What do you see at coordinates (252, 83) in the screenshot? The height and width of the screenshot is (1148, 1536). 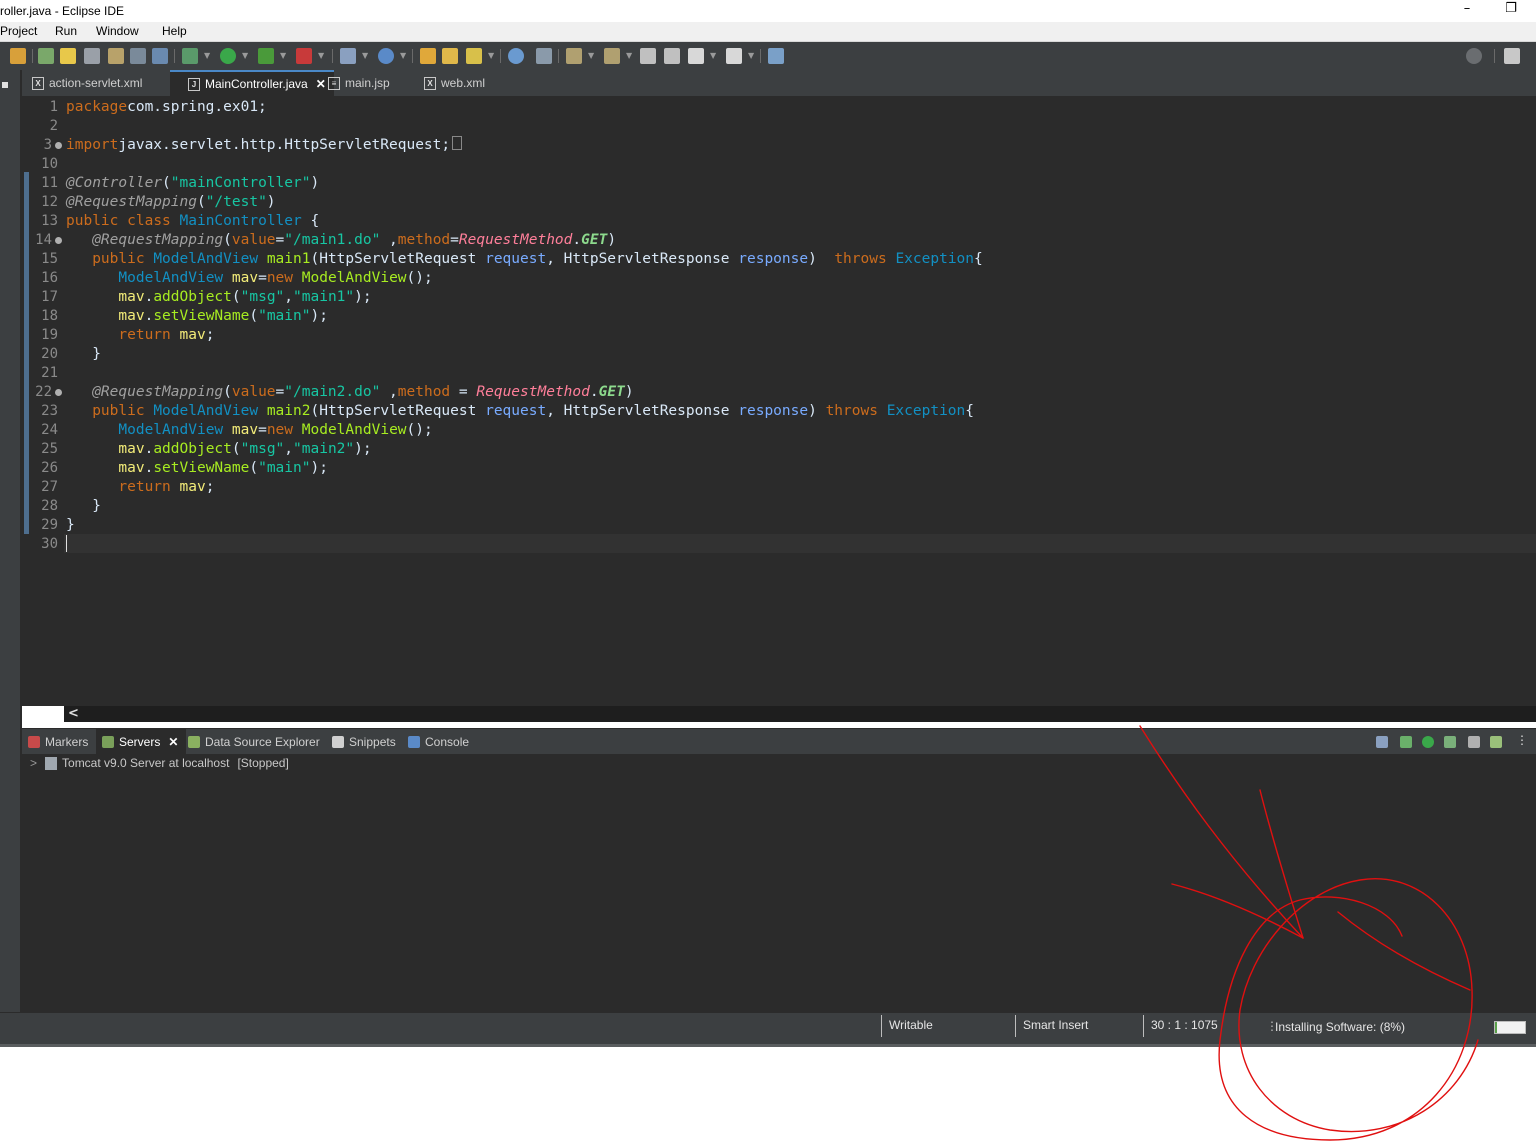 I see `tab-main-controller-java: J MainController.java ✕` at bounding box center [252, 83].